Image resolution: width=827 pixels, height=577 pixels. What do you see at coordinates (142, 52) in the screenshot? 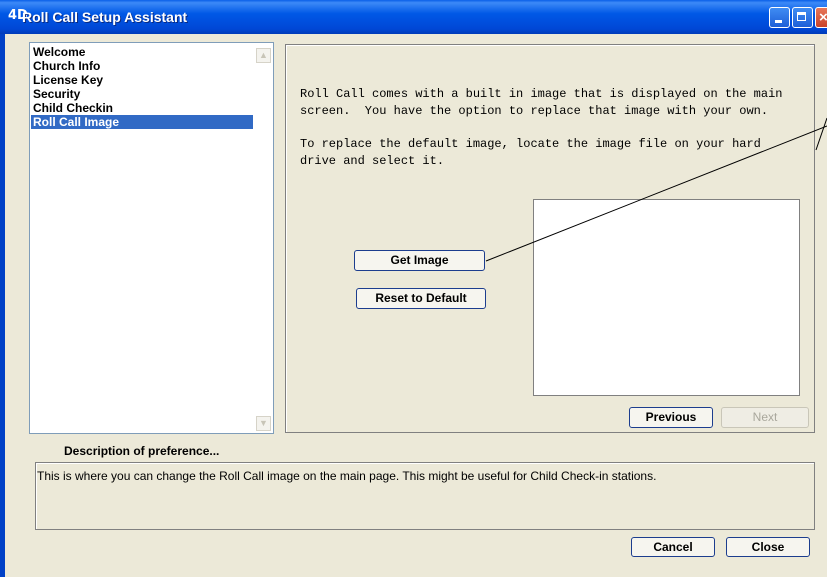
I see `list-item-welcome: Welcome` at bounding box center [142, 52].